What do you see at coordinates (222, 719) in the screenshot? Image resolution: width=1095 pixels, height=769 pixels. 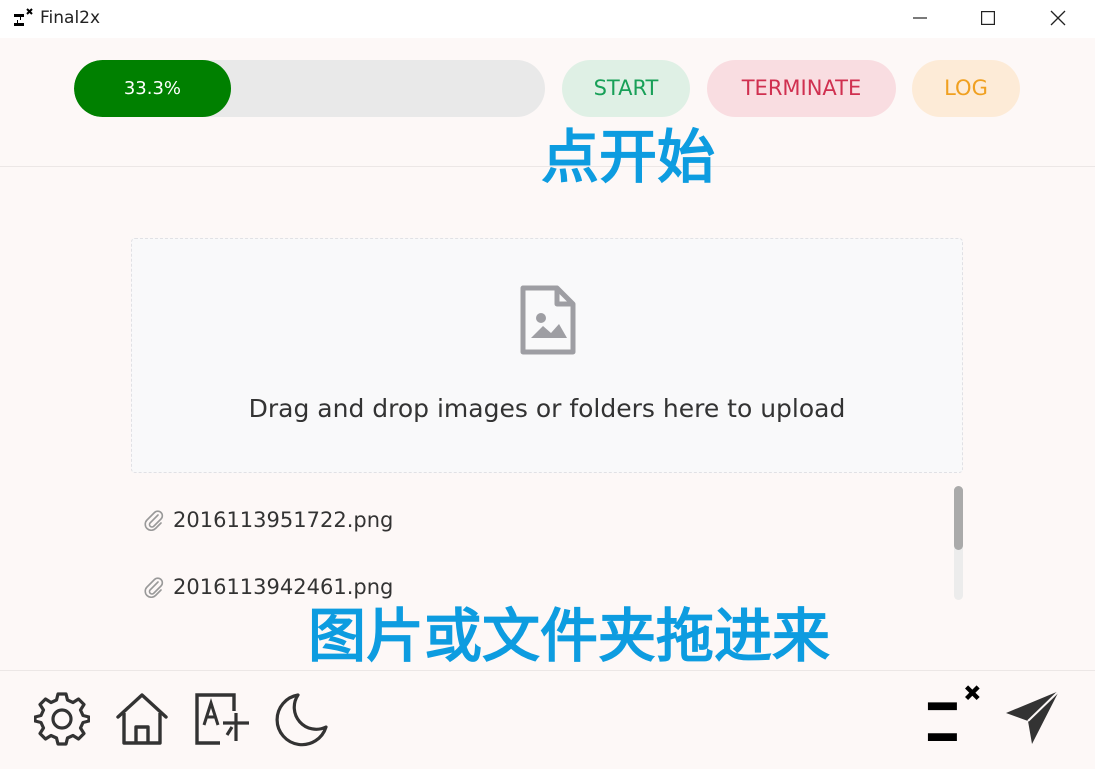 I see `translate-icon` at bounding box center [222, 719].